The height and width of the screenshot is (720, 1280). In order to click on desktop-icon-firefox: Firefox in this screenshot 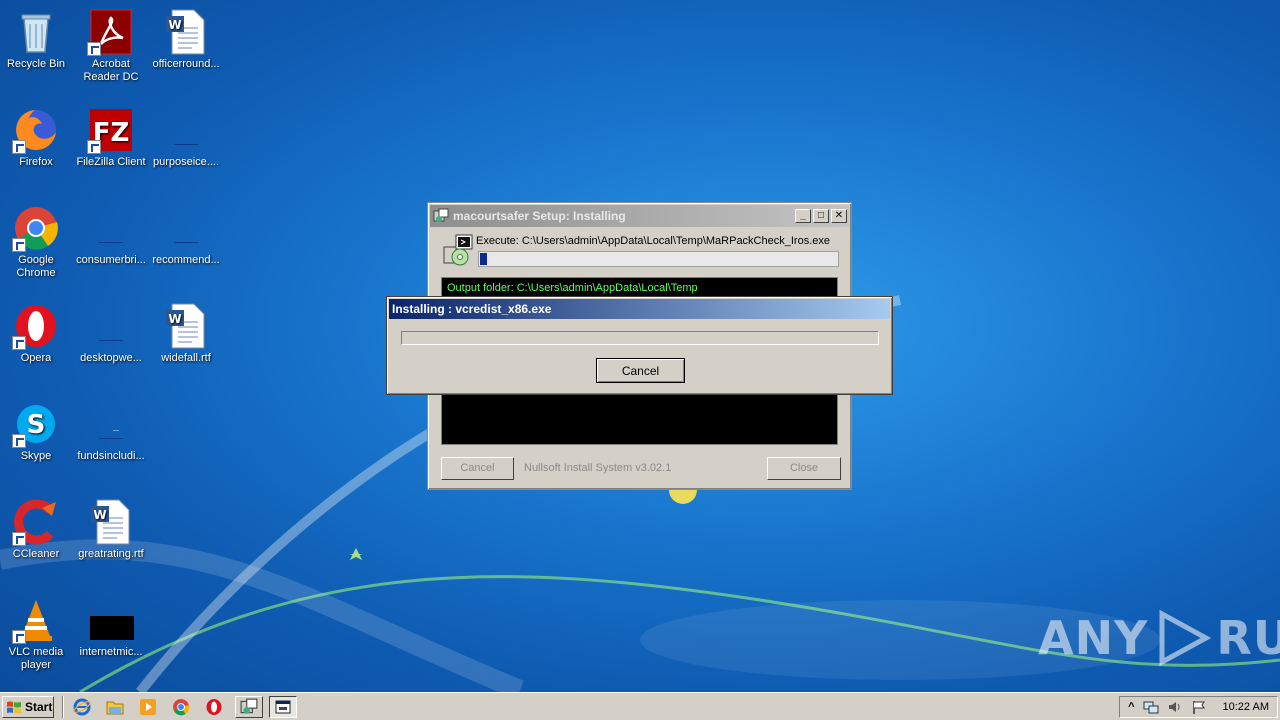, I will do `click(37, 137)`.